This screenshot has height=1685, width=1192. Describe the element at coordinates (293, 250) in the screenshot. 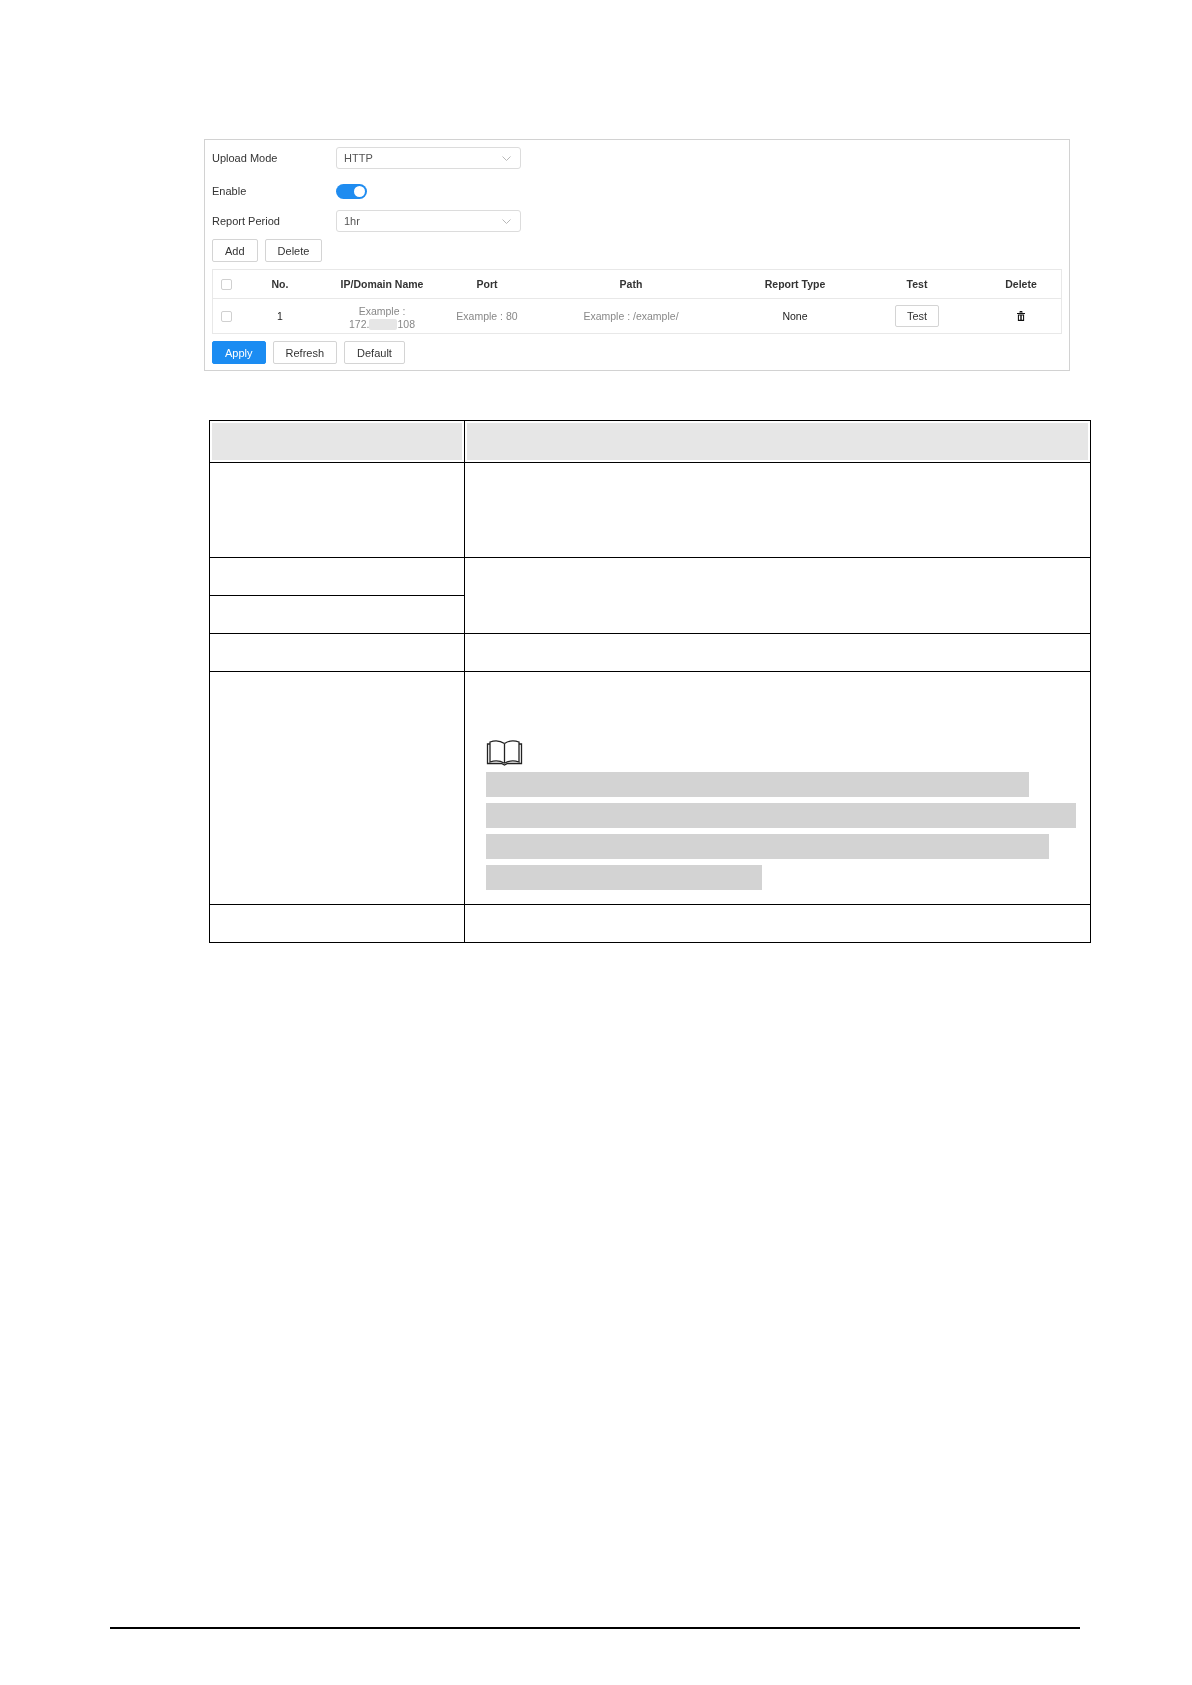

I see `toolbar-button: Delete` at that location.